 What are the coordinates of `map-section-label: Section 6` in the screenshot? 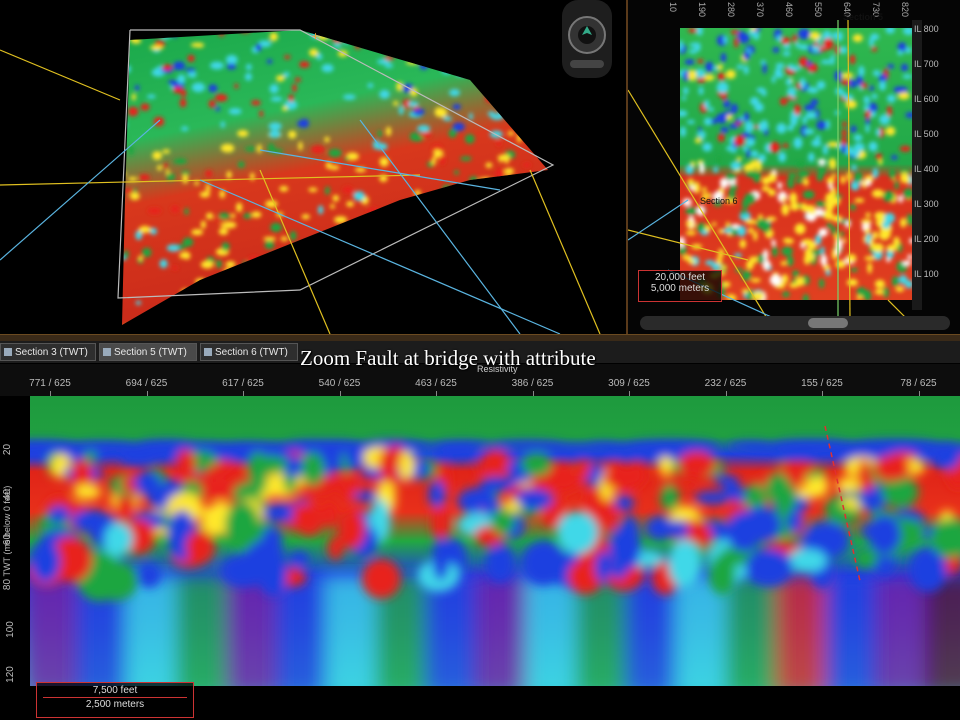 It's located at (719, 201).